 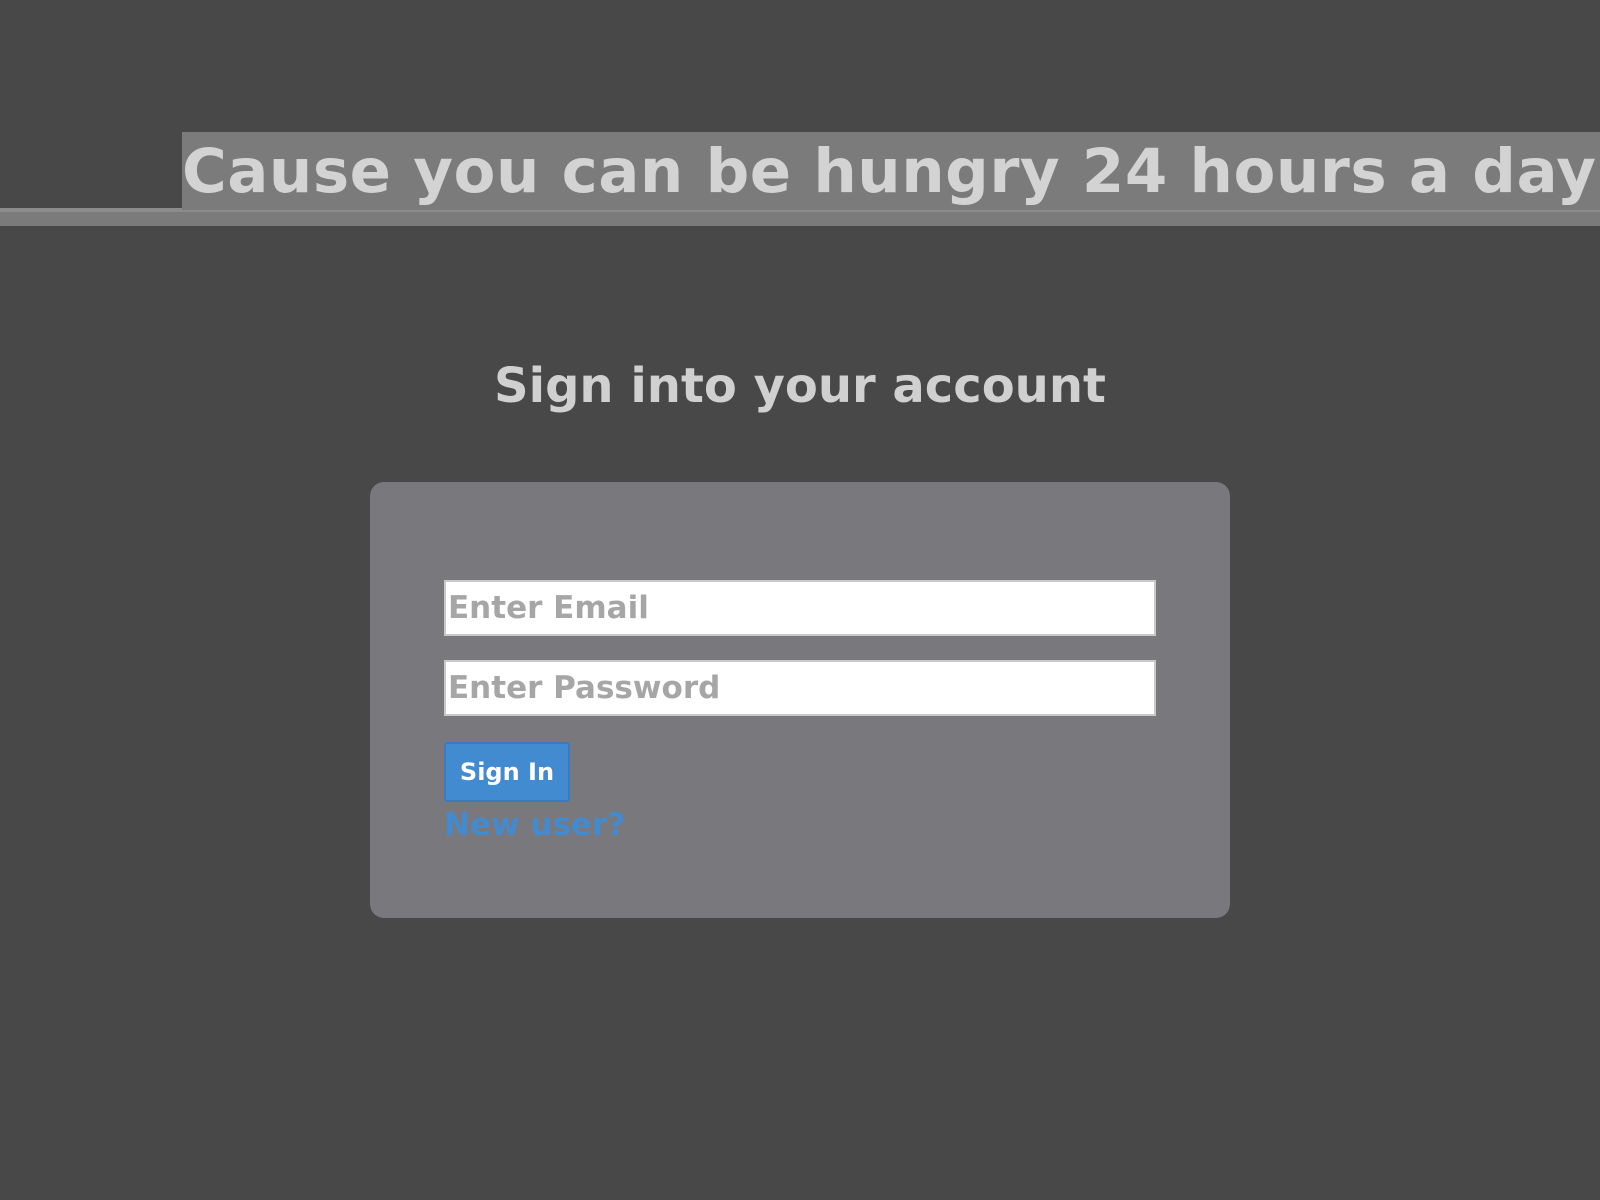 What do you see at coordinates (507, 772) in the screenshot?
I see `sign-in-button: Sign In` at bounding box center [507, 772].